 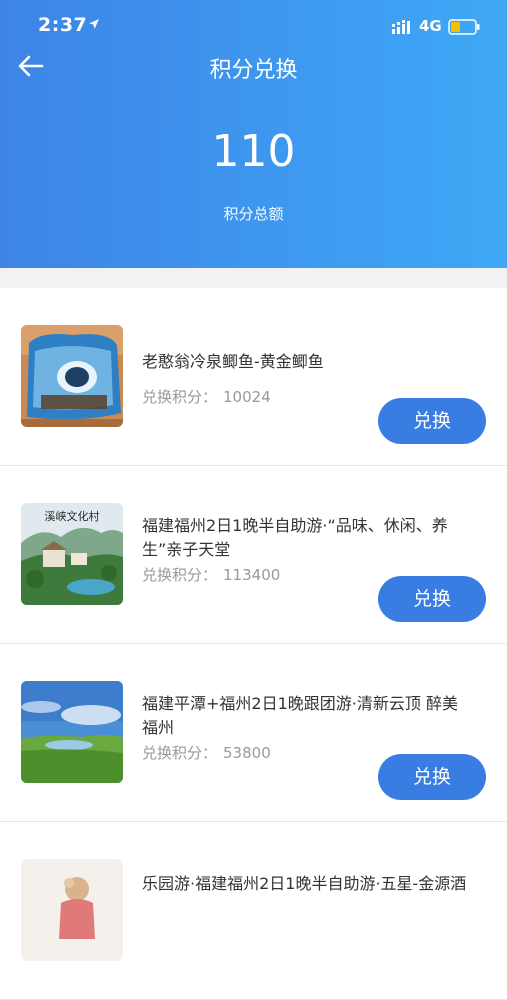 What do you see at coordinates (304, 883) in the screenshot?
I see `product-name: 乐园游·福建福州2日1晚半自助游·五星-金源酒` at bounding box center [304, 883].